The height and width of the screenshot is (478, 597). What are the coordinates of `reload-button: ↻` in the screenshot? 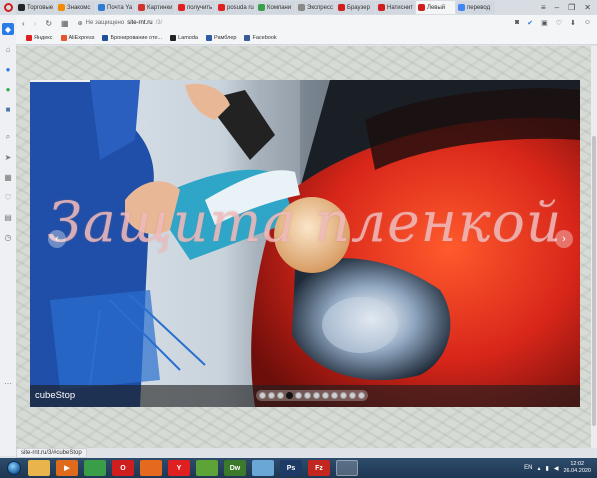 It's located at (48, 23).